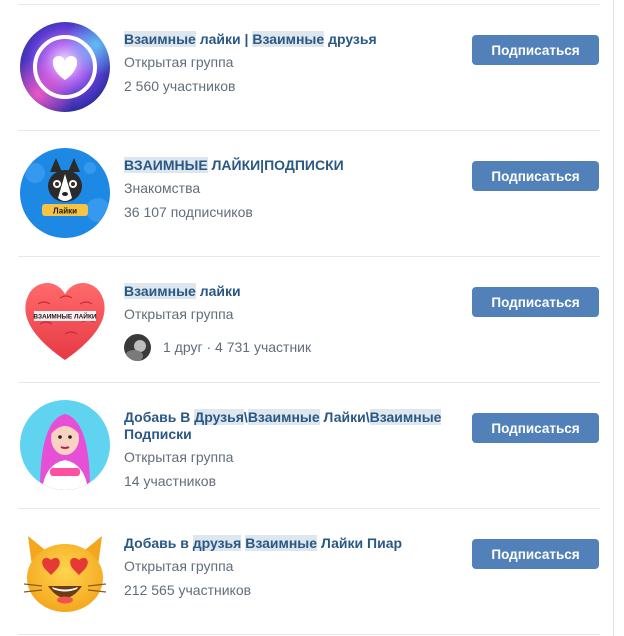 This screenshot has width=624, height=636. What do you see at coordinates (344, 417) in the screenshot?
I see `title-text: Лайки\` at bounding box center [344, 417].